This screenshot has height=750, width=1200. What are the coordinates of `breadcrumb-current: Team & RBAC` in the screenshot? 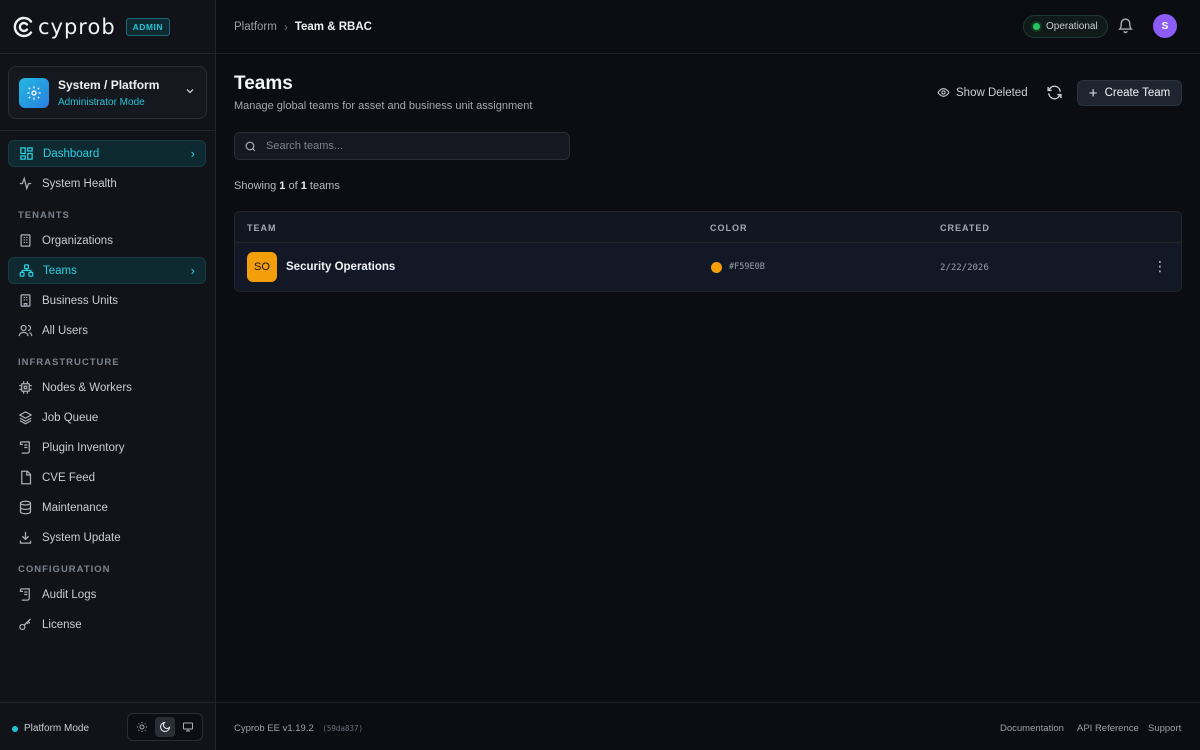 It's located at (333, 27).